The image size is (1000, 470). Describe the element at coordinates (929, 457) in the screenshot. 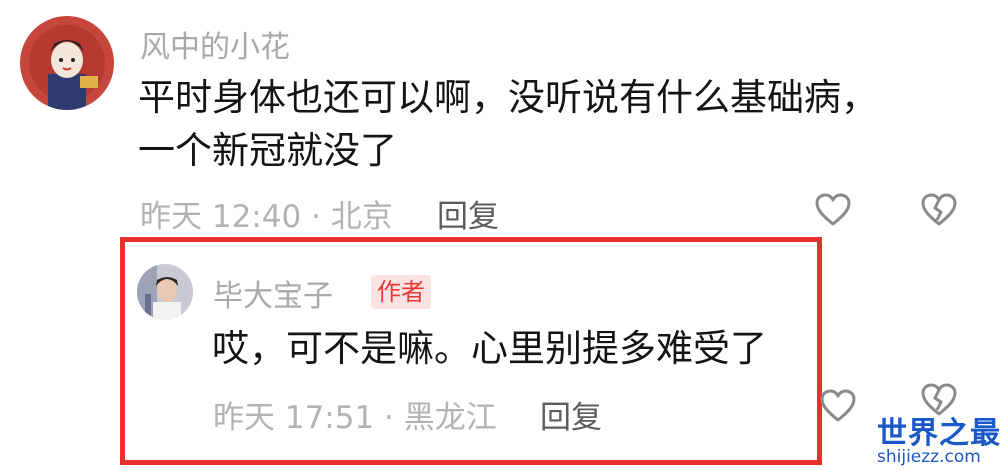

I see `watermark-url: shijiezz.com` at that location.